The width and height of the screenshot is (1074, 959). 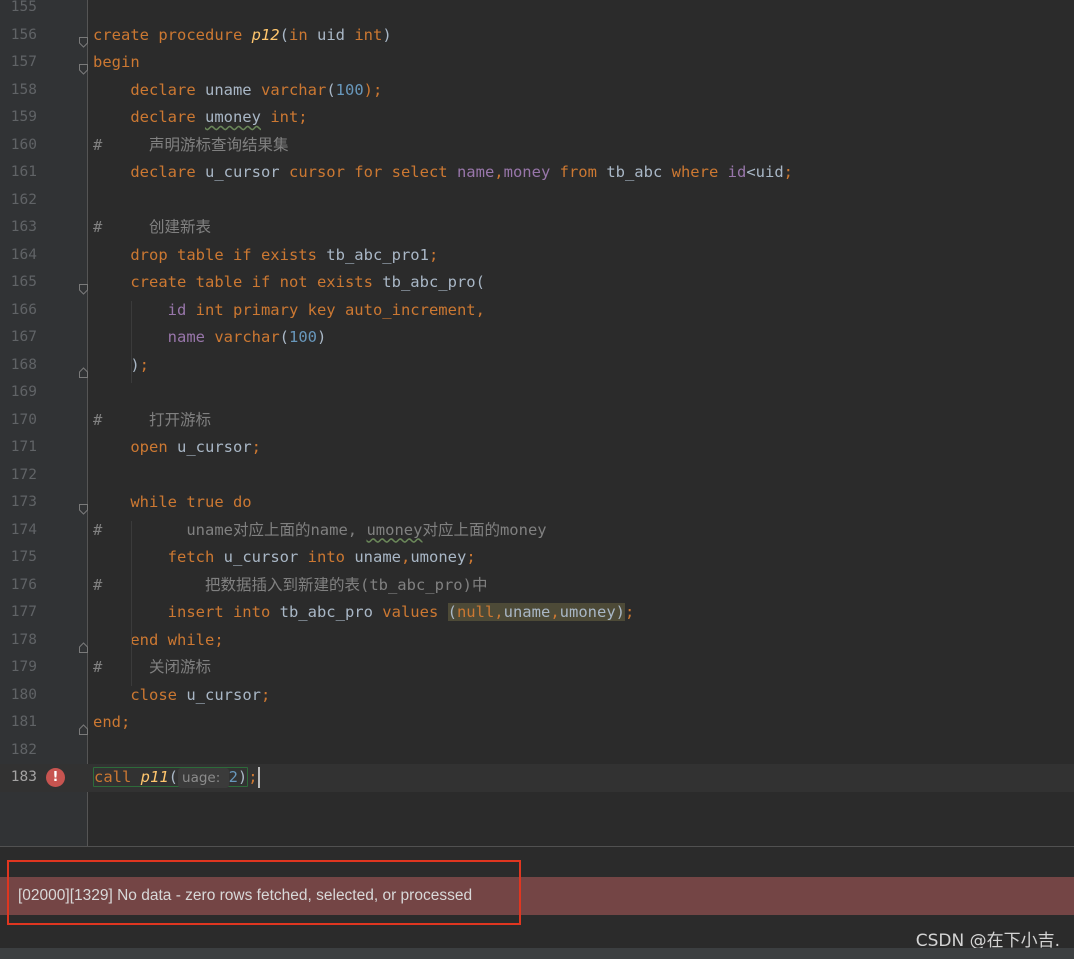 What do you see at coordinates (537, 366) in the screenshot?
I see `code-line: 168 );` at bounding box center [537, 366].